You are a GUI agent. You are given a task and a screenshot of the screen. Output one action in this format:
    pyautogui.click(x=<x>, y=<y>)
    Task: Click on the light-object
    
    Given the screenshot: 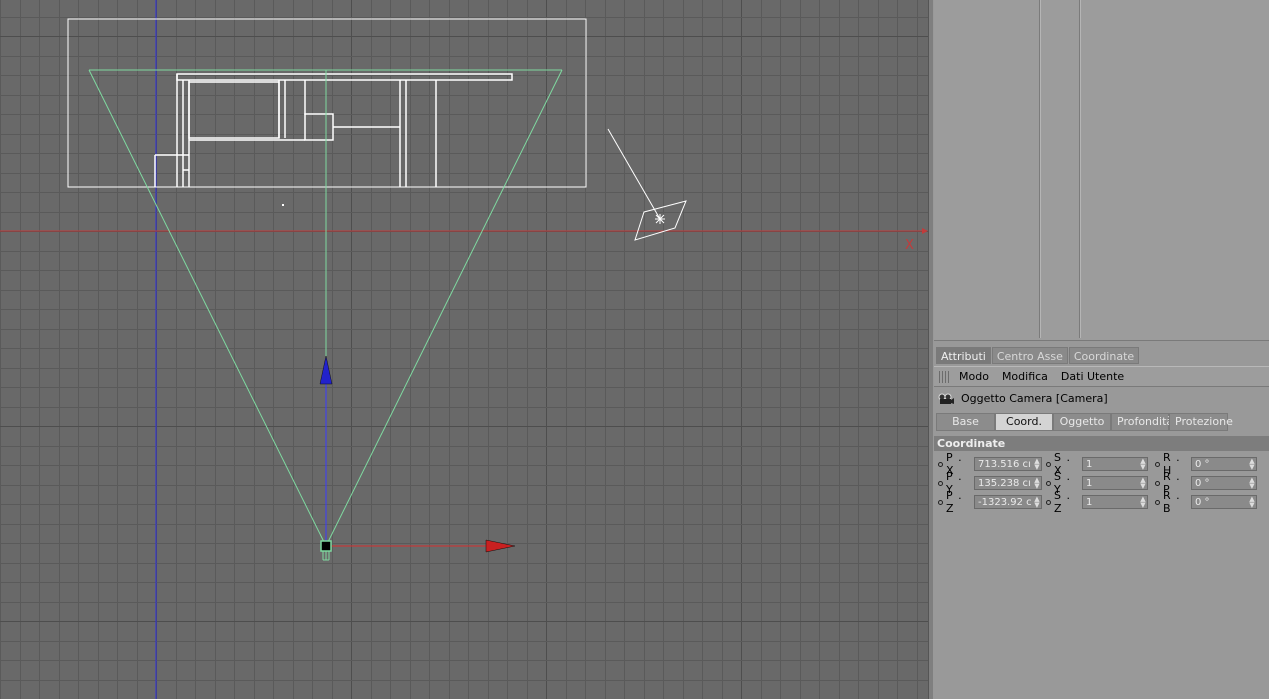 What is the action you would take?
    pyautogui.click(x=647, y=184)
    